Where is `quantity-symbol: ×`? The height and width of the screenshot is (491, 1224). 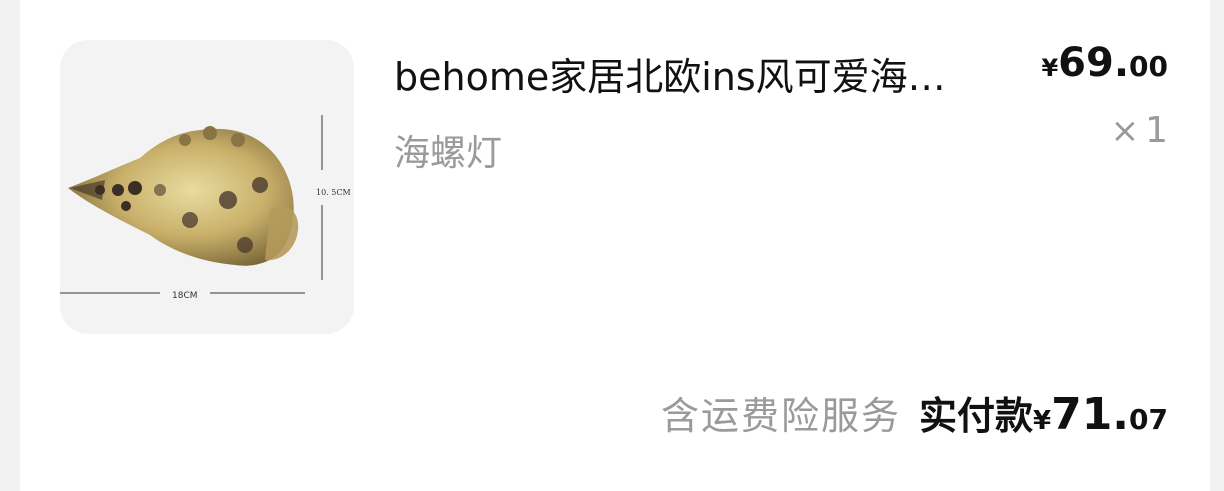 quantity-symbol: × is located at coordinates (1125, 131).